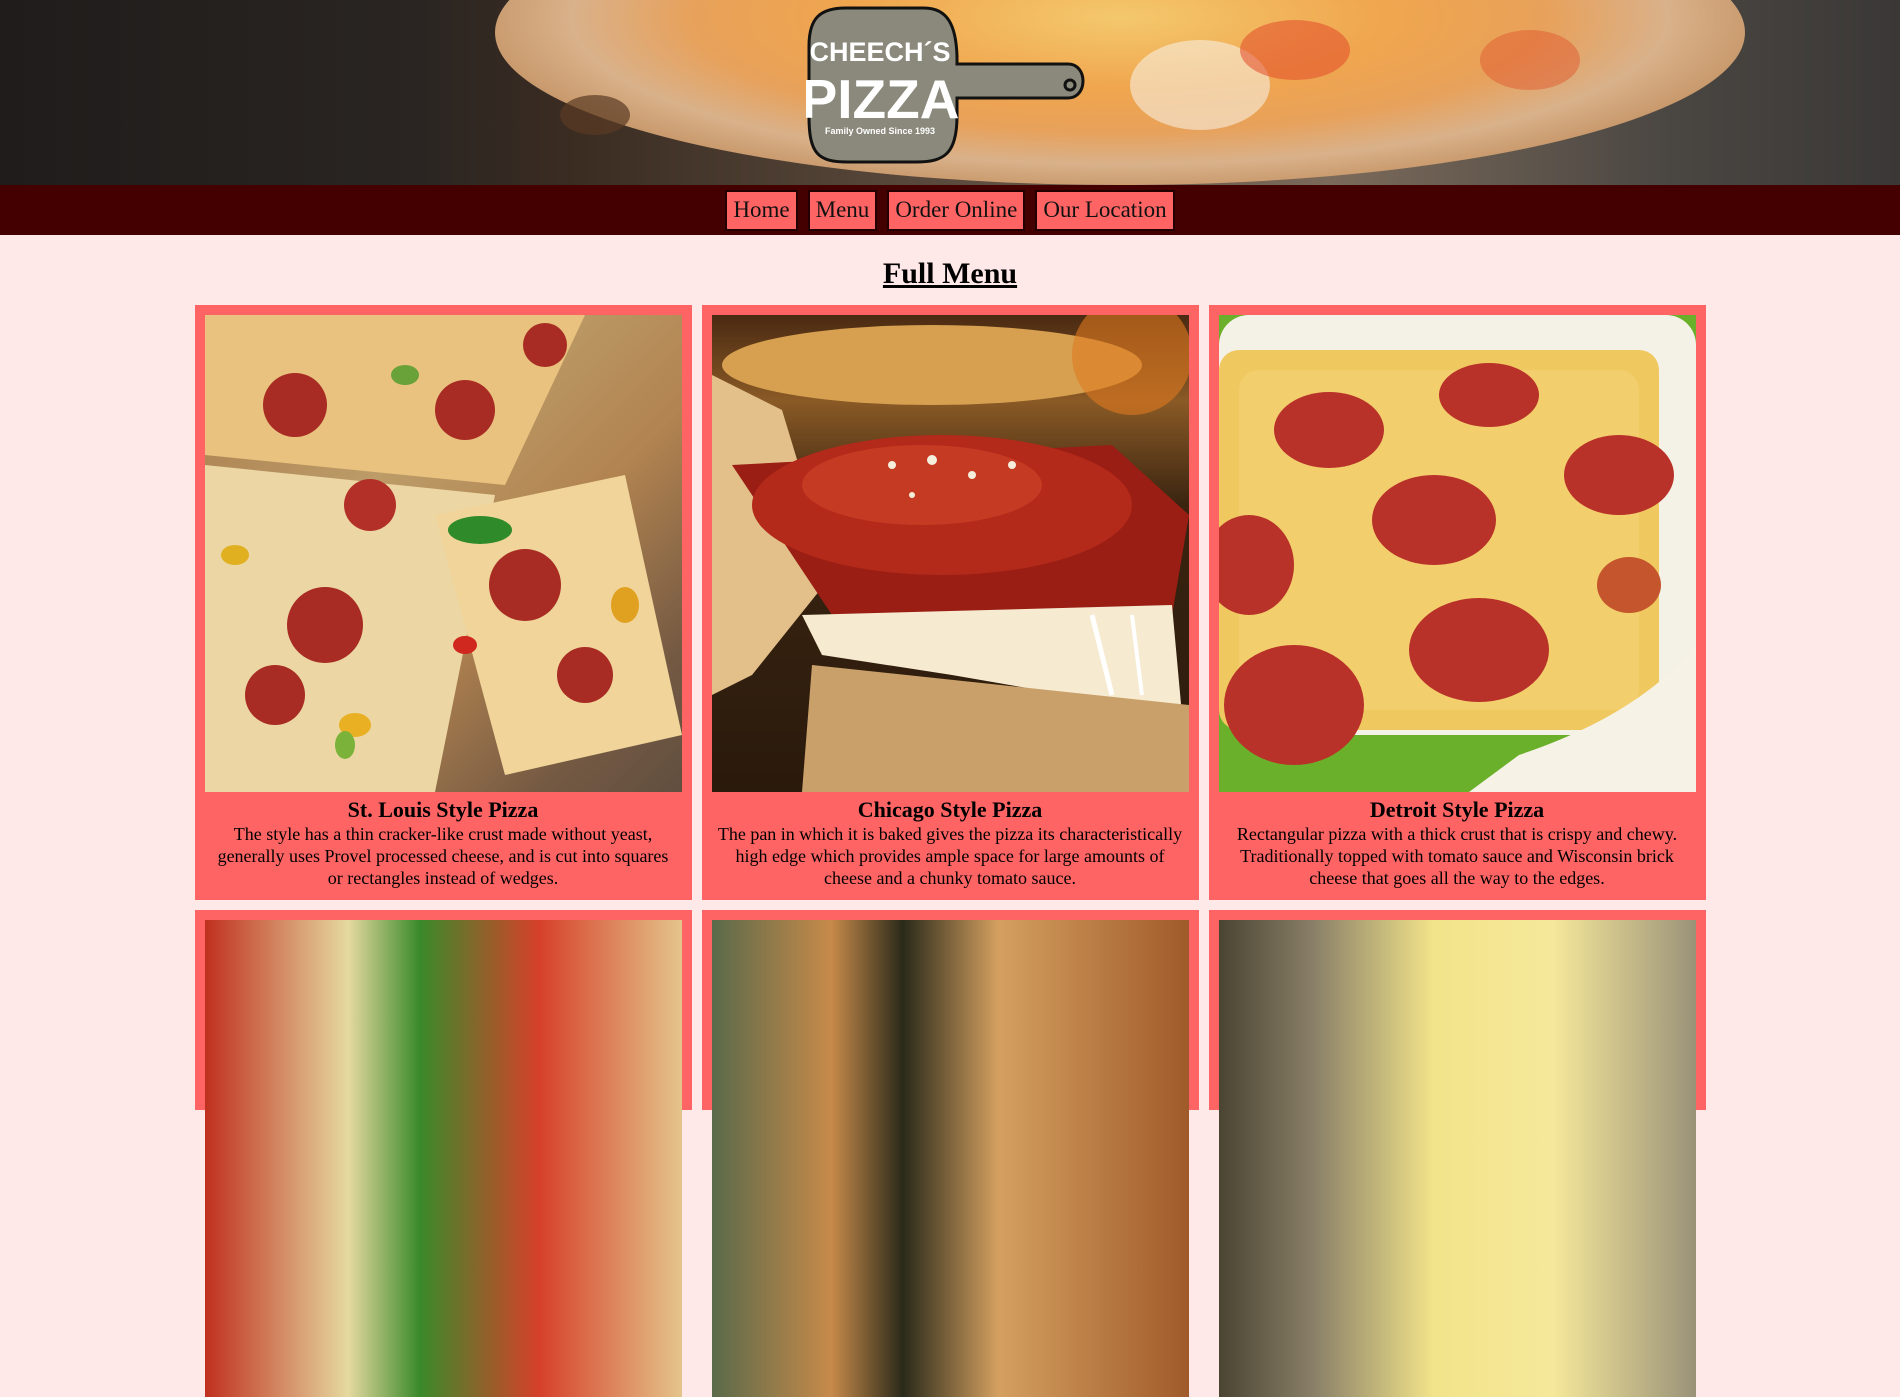 This screenshot has height=1397, width=1900. I want to click on main-nav: Home Menu Order Online Our Location, so click(950, 210).